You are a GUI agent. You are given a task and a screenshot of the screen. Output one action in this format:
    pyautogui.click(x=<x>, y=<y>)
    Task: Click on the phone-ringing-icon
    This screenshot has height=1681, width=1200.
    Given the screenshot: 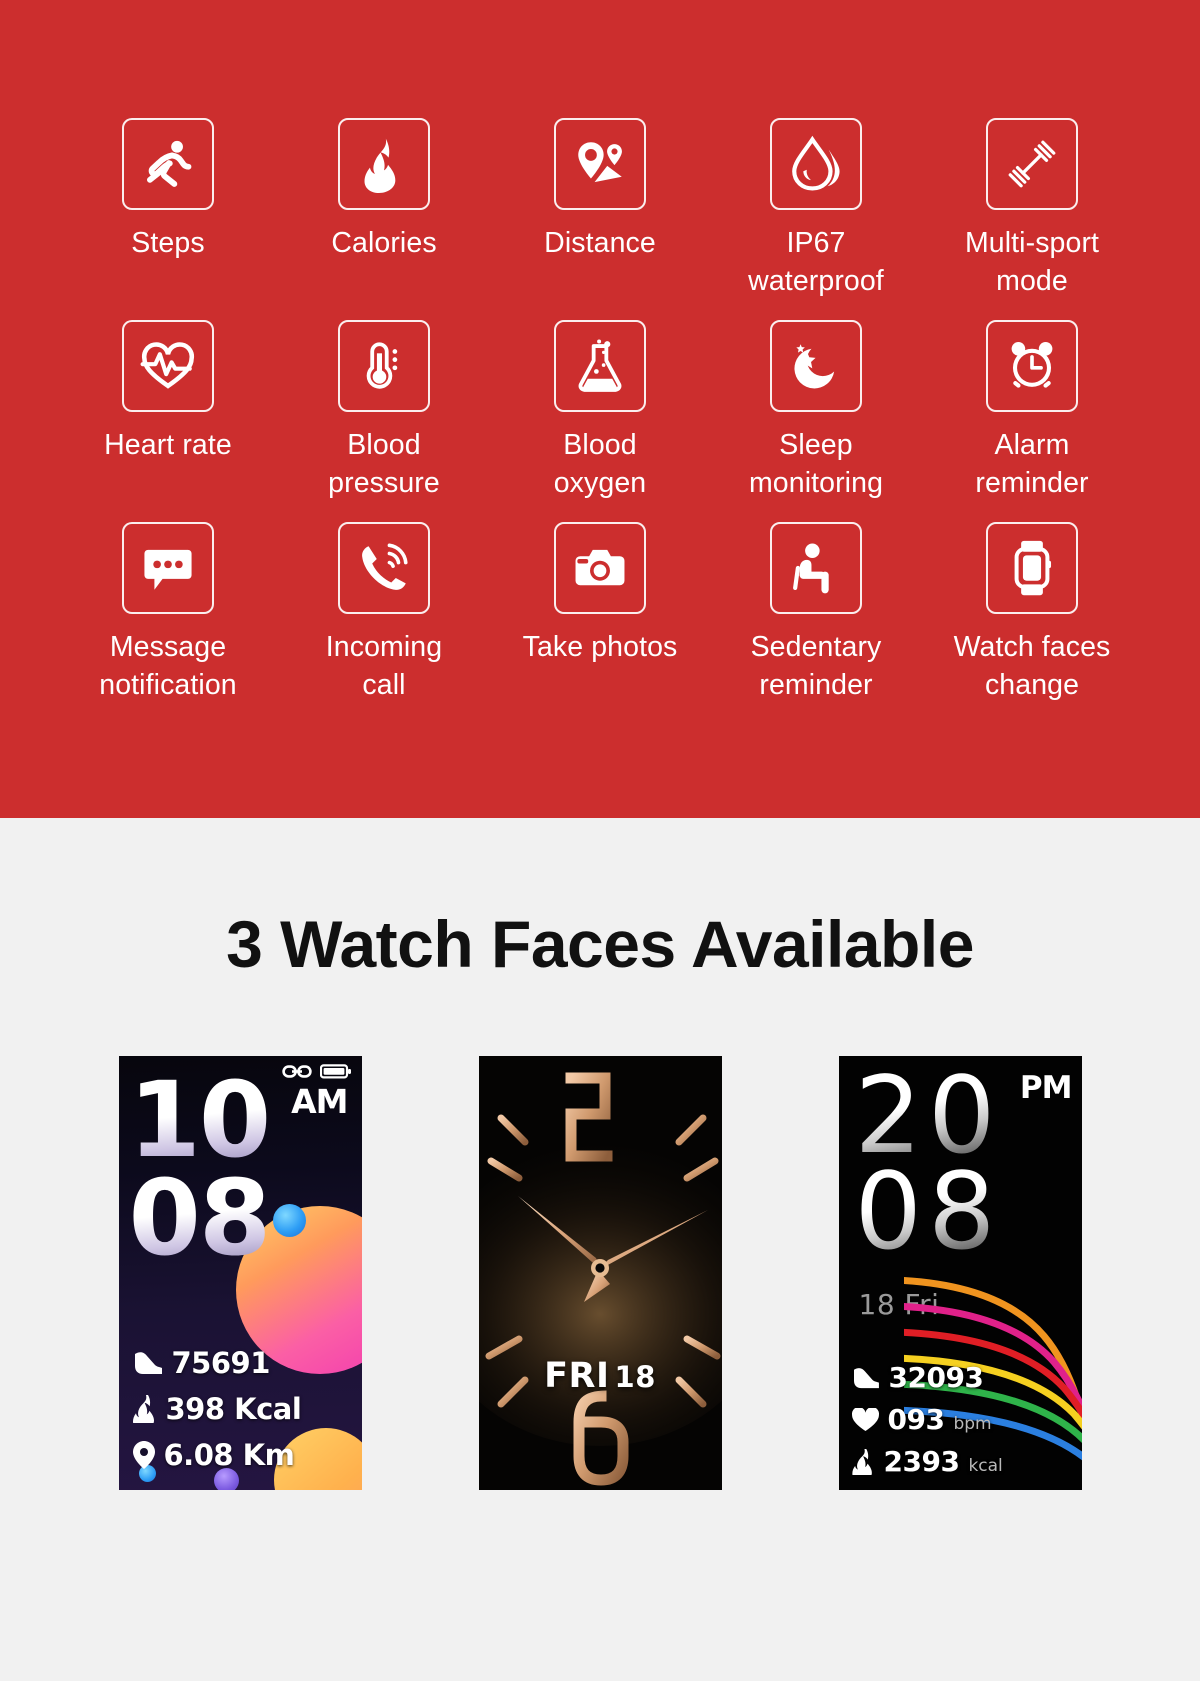 What is the action you would take?
    pyautogui.click(x=385, y=566)
    